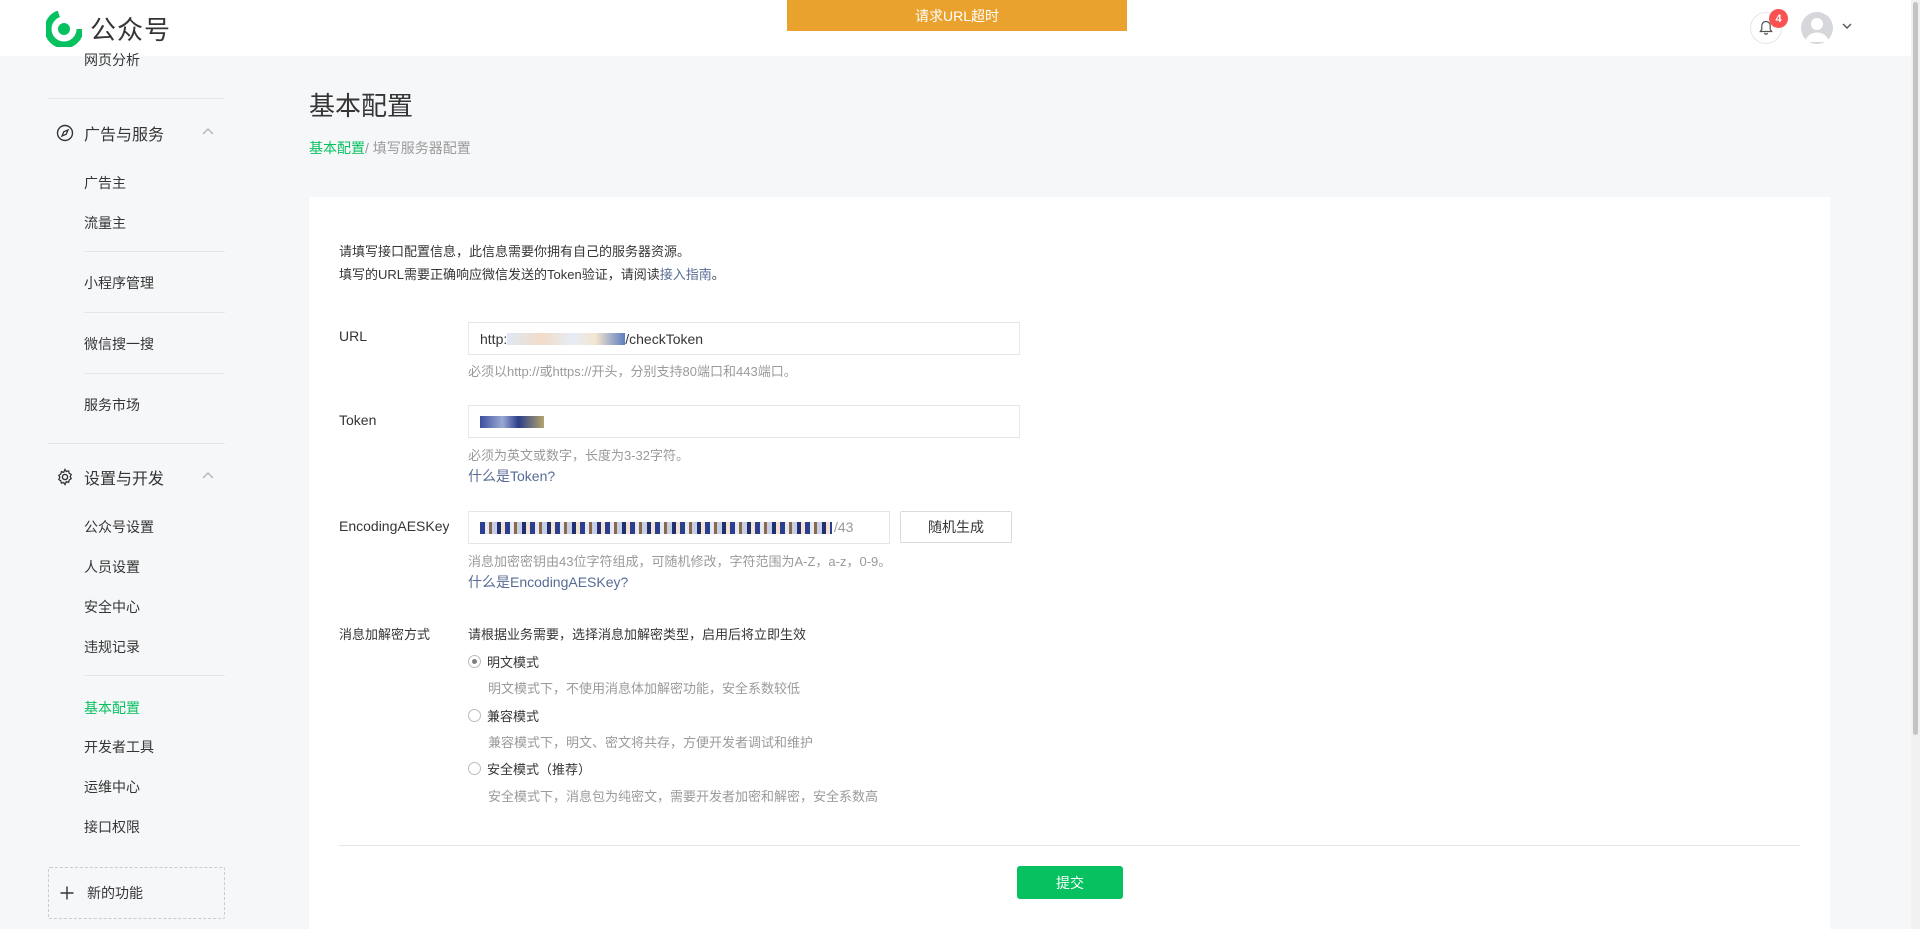  I want to click on redacted-token, so click(512, 421).